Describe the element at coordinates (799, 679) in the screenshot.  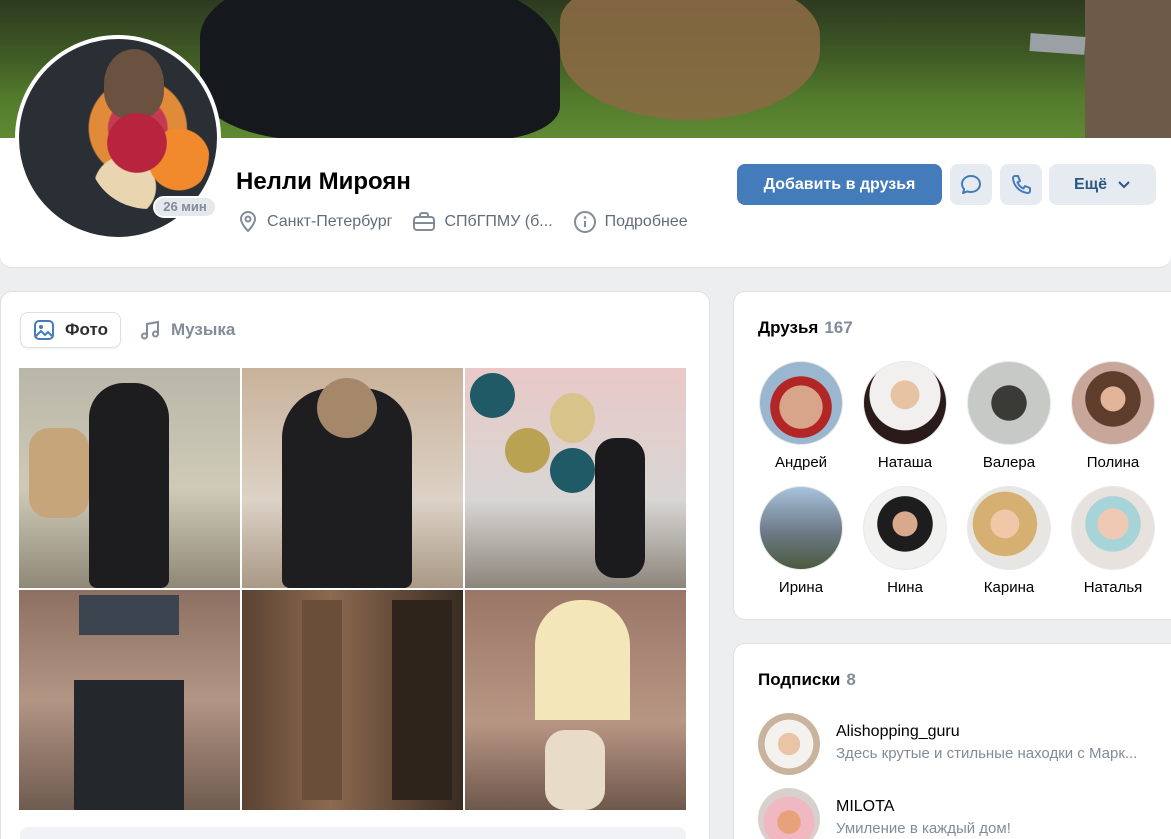
I see `subscriptions-title-label: Подписки` at that location.